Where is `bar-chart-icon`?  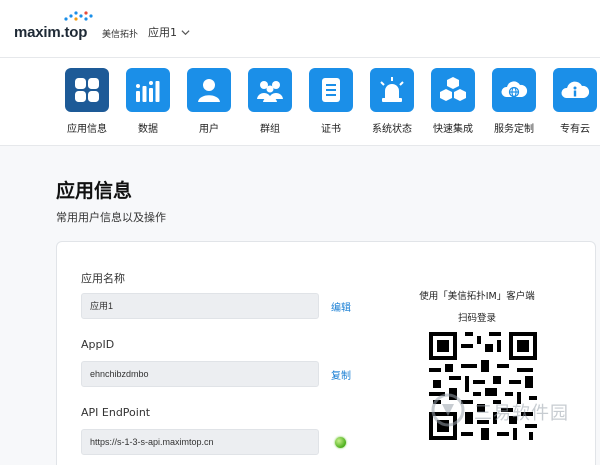 bar-chart-icon is located at coordinates (148, 91).